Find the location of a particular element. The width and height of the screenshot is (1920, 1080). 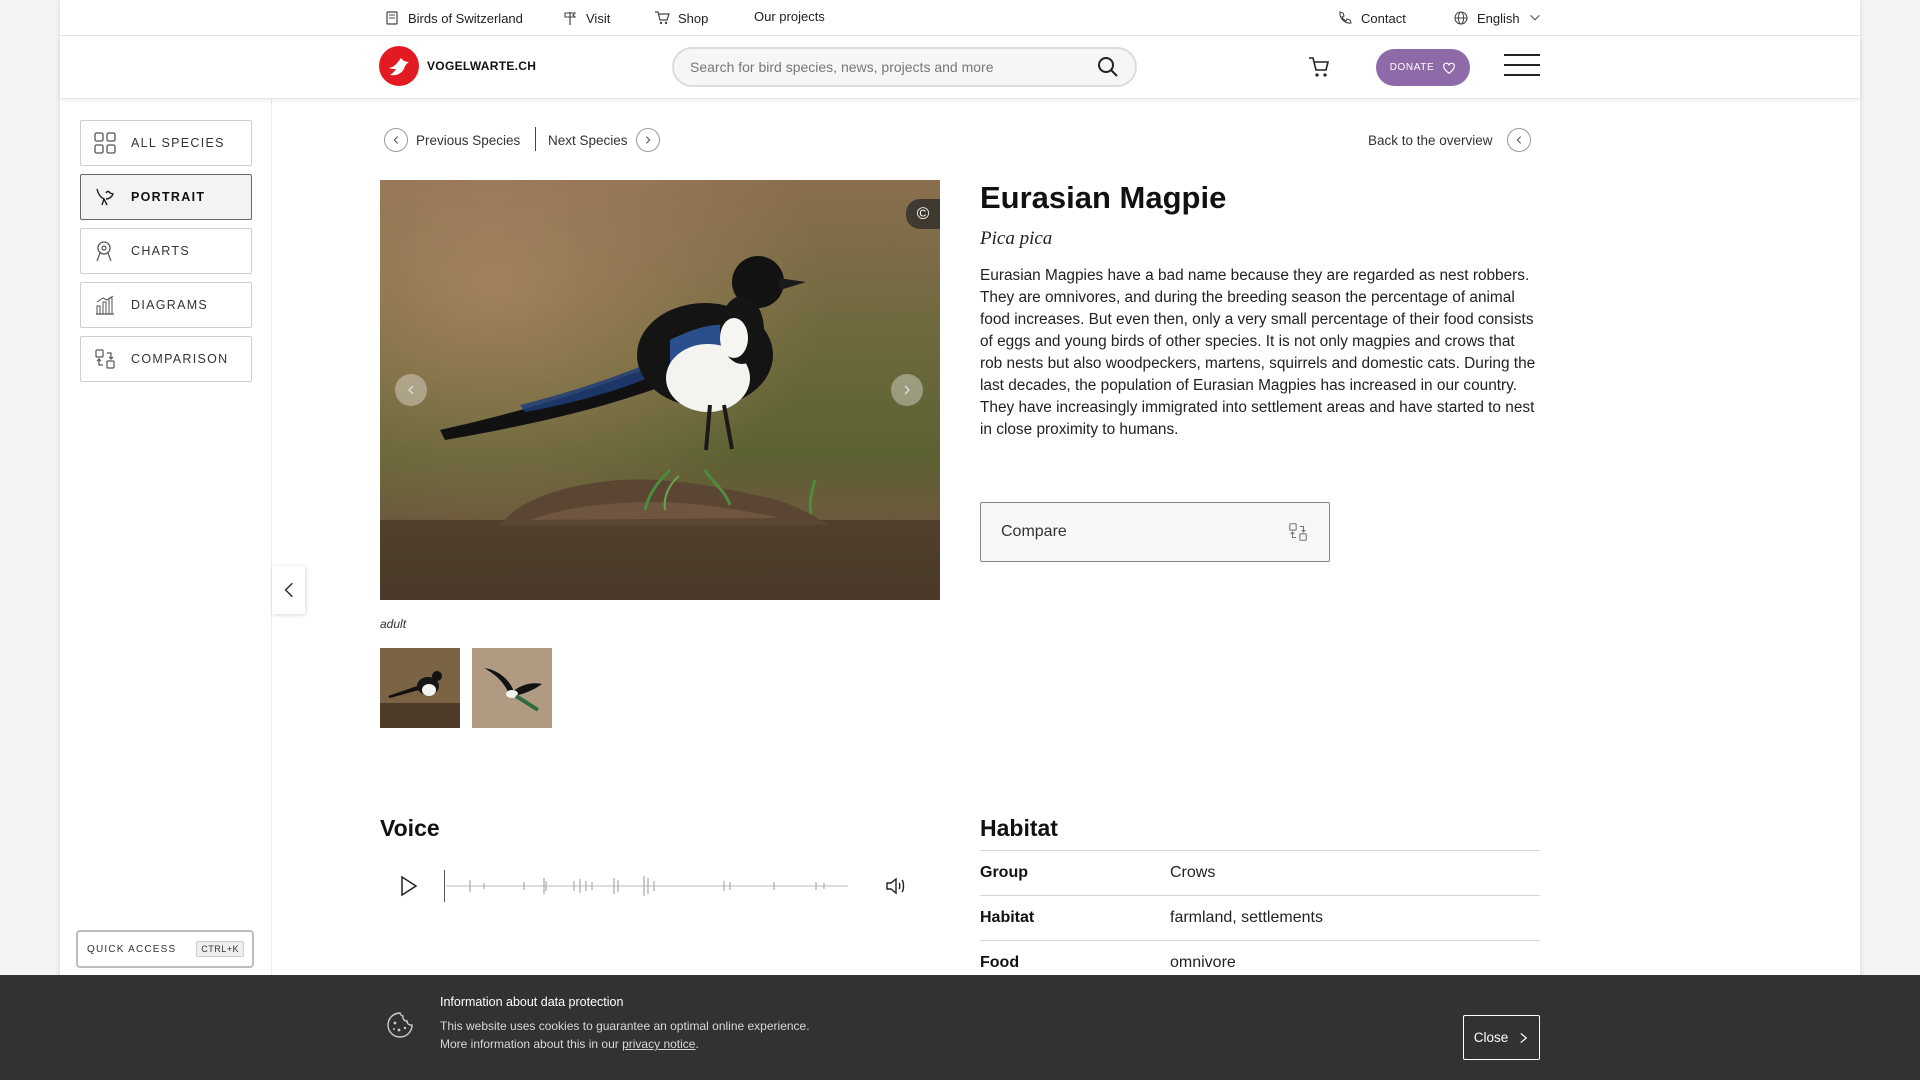

privacy-notice-link: privacy notice is located at coordinates (658, 1044).